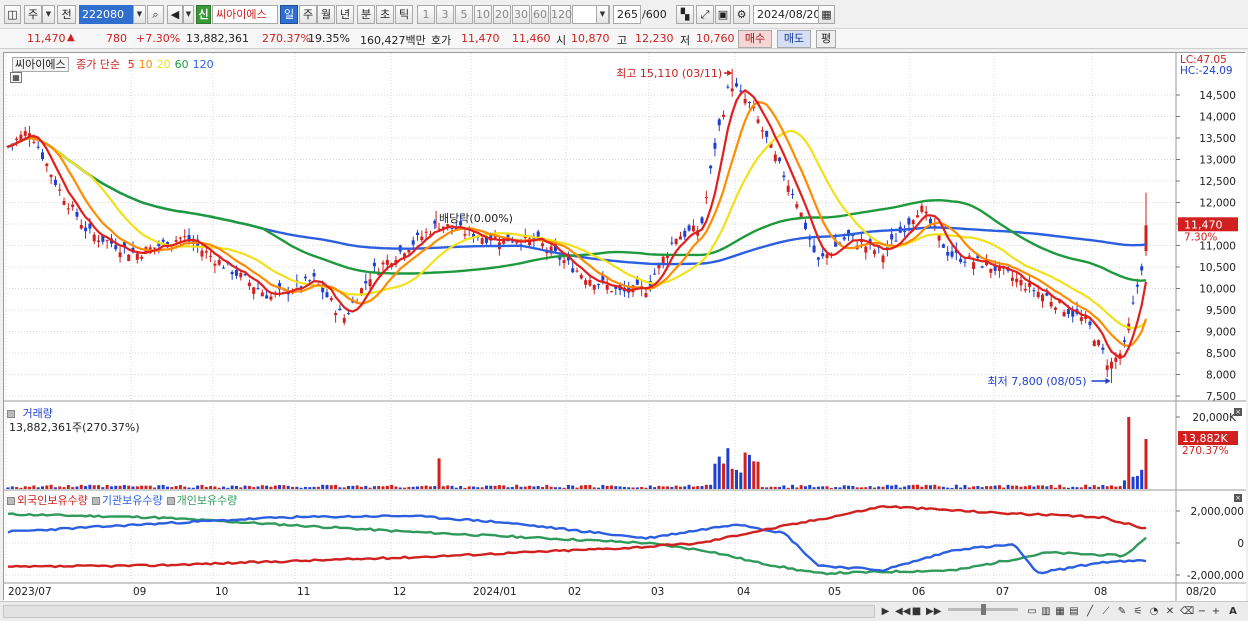 Image resolution: width=1248 pixels, height=621 pixels. I want to click on interval-dropdown-icon: ▼, so click(602, 14).